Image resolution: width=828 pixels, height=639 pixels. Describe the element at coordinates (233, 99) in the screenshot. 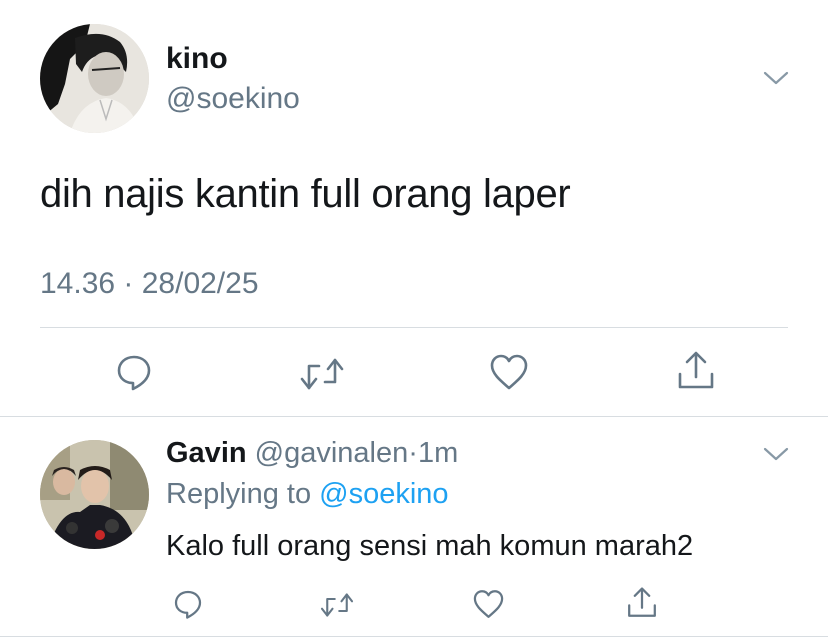

I see `user-handle: @soekino` at that location.